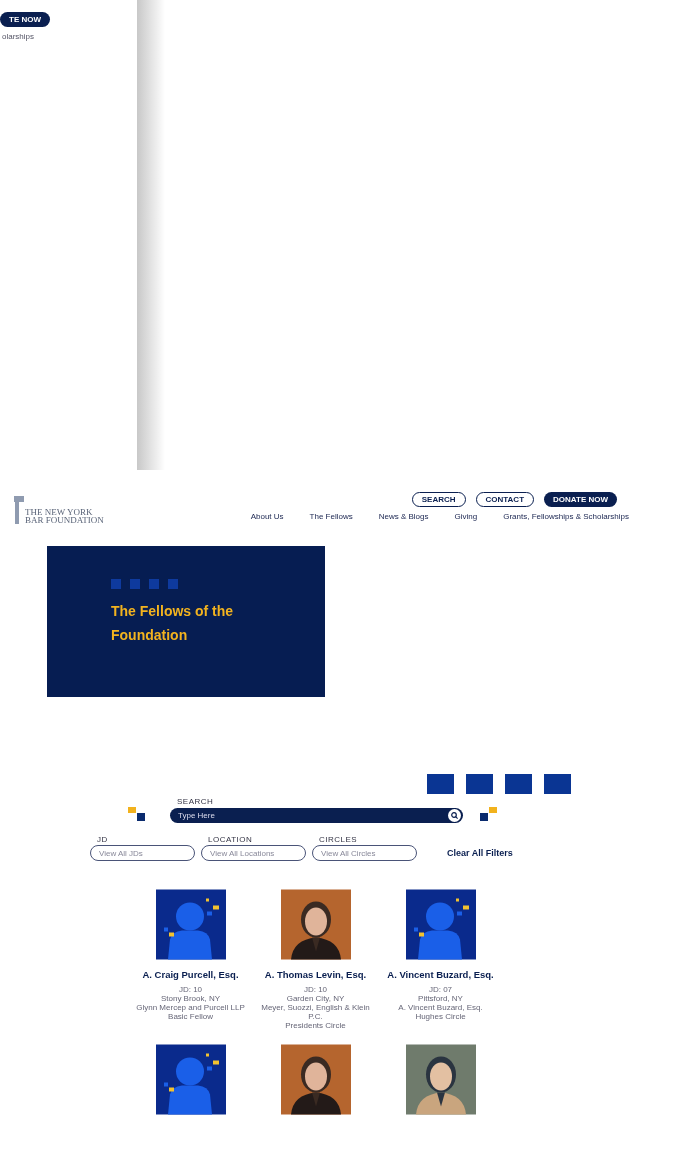 The height and width of the screenshot is (1174, 693). I want to click on fellow-detail: Garden City, NY, so click(315, 998).